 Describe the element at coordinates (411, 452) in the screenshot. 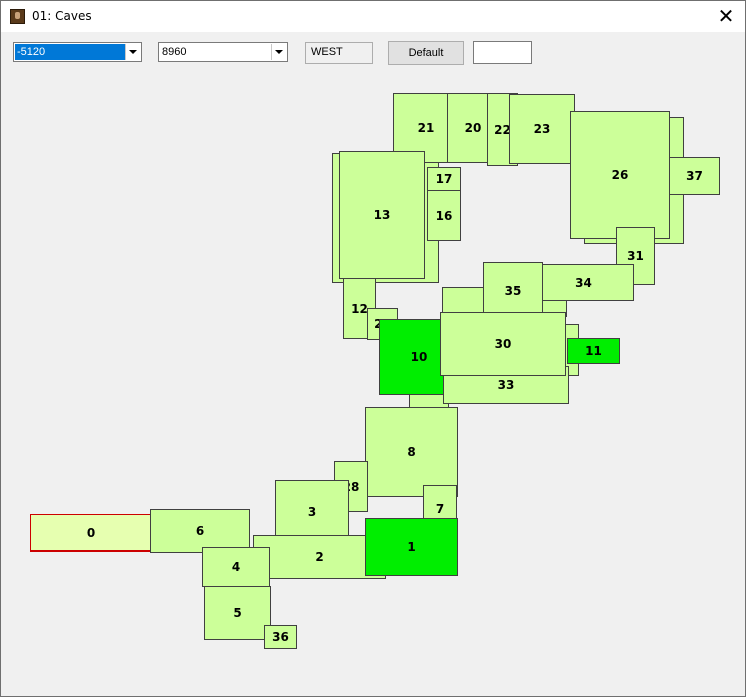

I see `room-8: 8` at that location.